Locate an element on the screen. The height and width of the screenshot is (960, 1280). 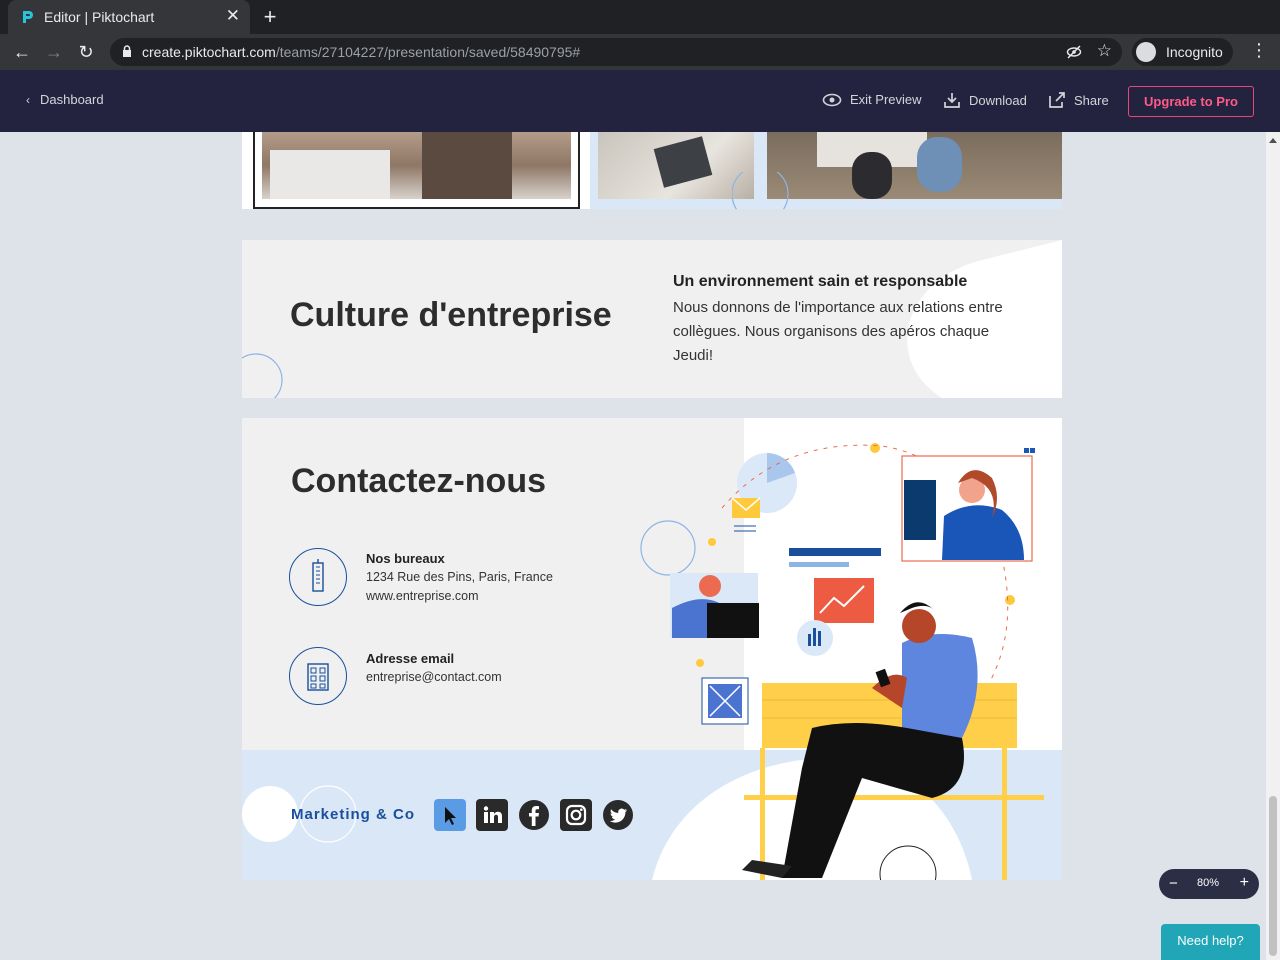
email-icon-circle is located at coordinates (318, 676).